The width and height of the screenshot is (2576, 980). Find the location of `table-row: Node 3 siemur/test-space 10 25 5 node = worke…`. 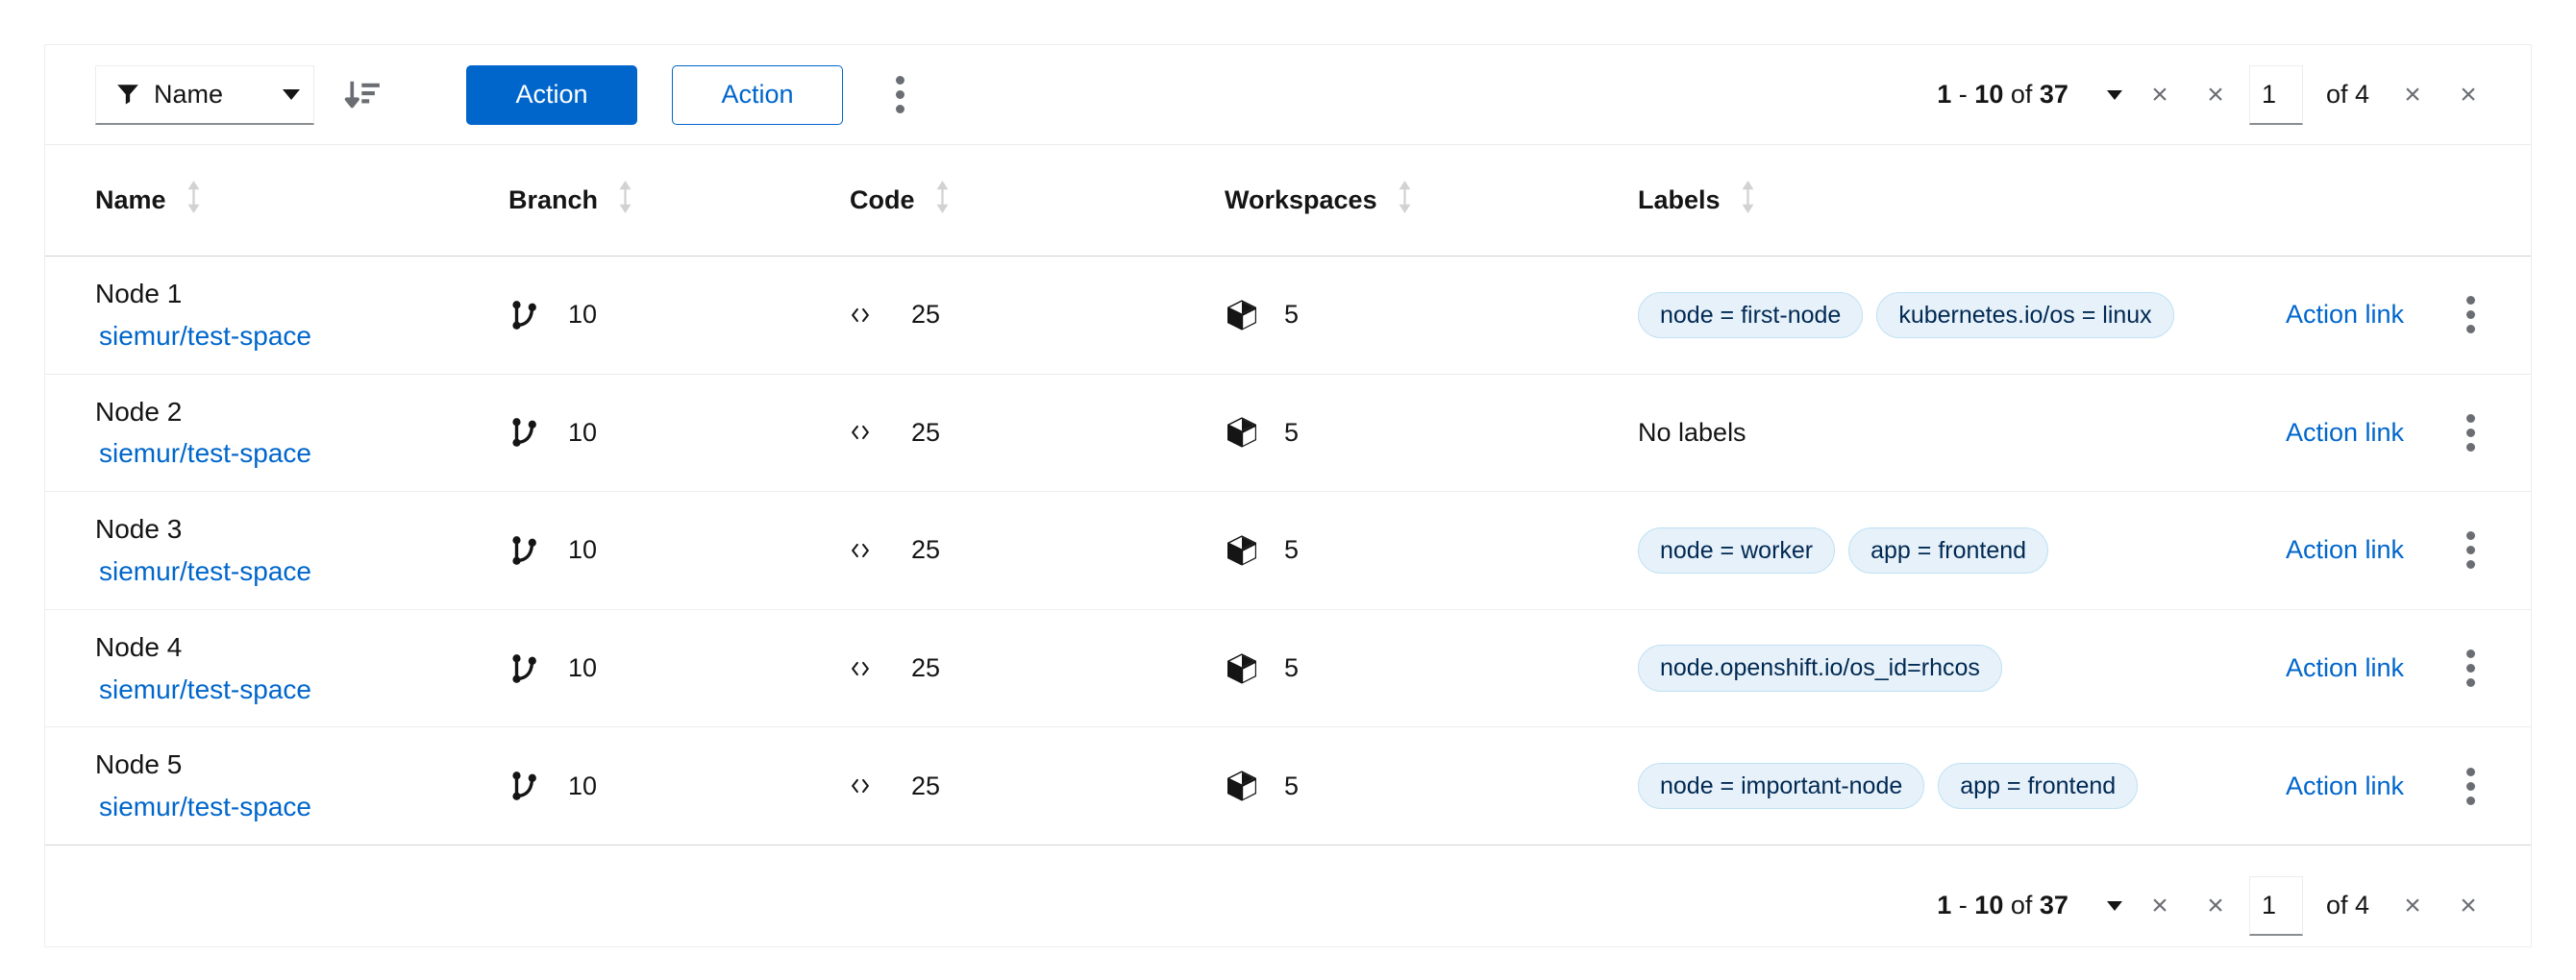

table-row: Node 3 siemur/test-space 10 25 5 node = worke… is located at coordinates (1288, 550).